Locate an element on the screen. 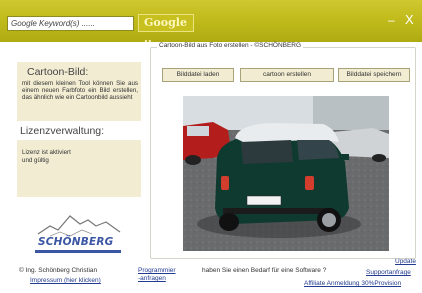 This screenshot has height=293, width=422. logo-underline is located at coordinates (78, 251).